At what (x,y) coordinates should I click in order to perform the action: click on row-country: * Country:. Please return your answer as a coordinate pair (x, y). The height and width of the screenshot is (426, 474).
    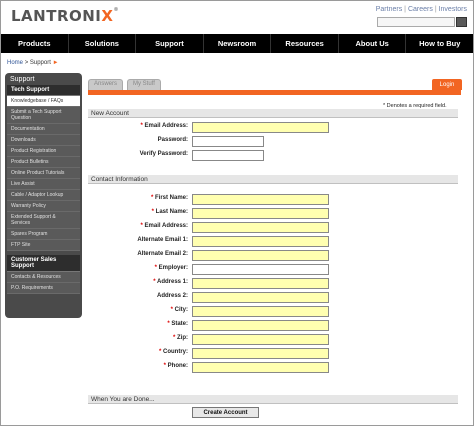
    Looking at the image, I should click on (274, 353).